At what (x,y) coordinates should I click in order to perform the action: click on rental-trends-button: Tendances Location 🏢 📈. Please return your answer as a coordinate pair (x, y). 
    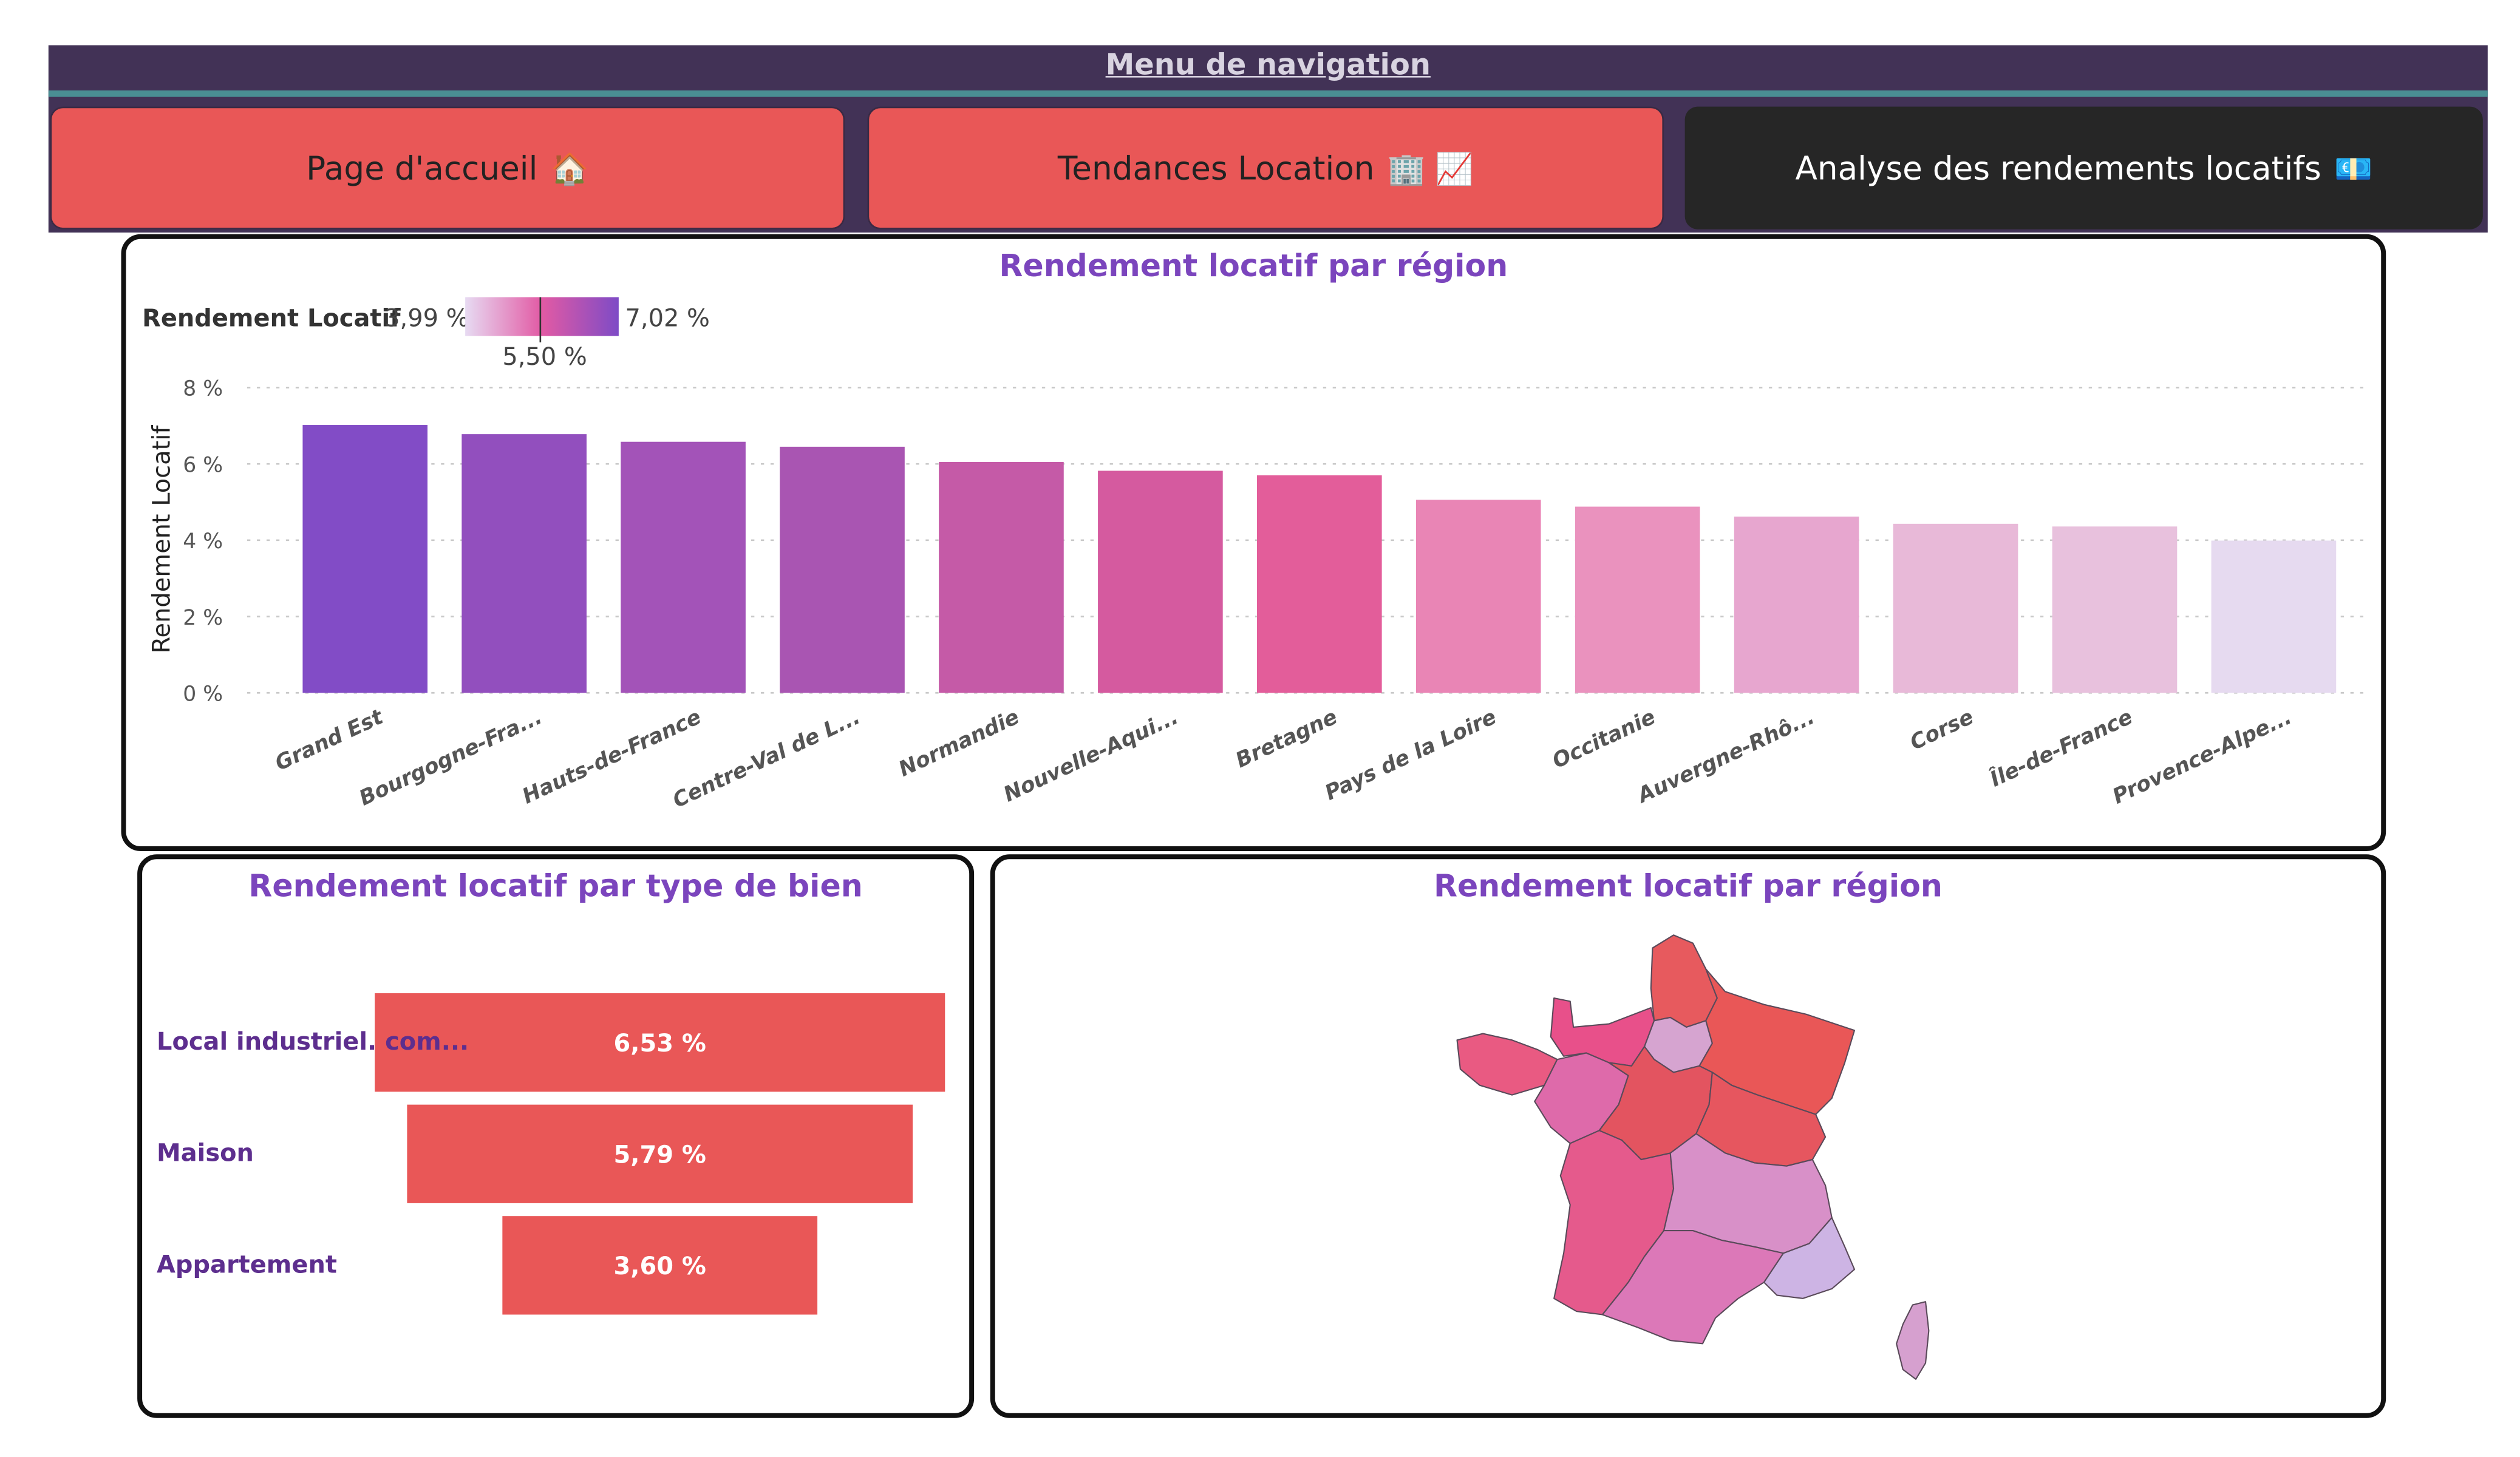
    Looking at the image, I should click on (1265, 167).